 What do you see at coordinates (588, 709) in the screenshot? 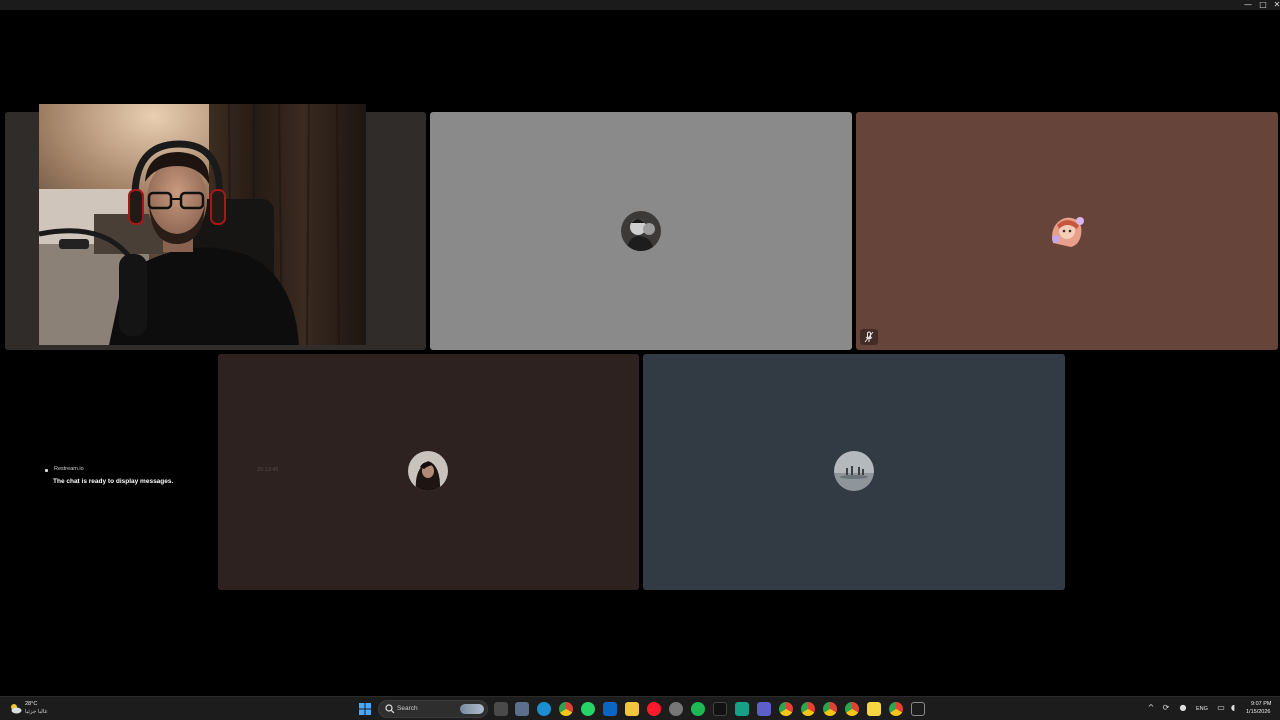
I see `whatsapp-icon` at bounding box center [588, 709].